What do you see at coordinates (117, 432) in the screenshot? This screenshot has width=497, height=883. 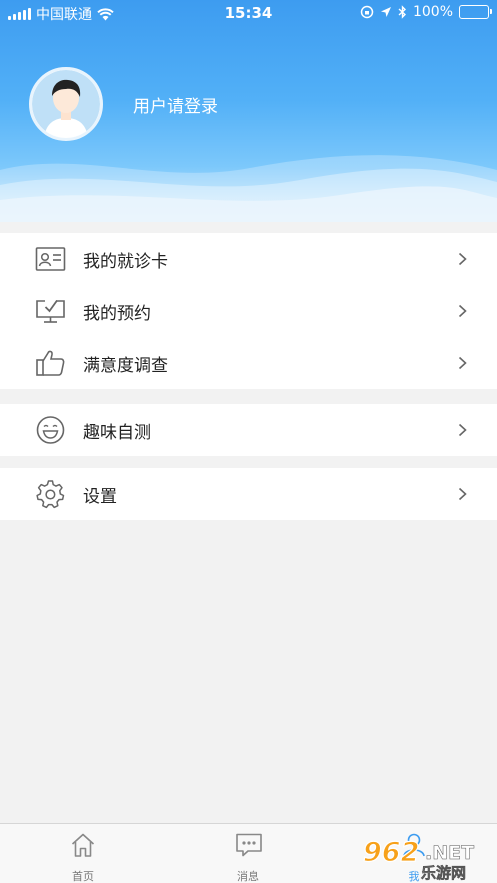 I see `menu-label: 趣味自测` at bounding box center [117, 432].